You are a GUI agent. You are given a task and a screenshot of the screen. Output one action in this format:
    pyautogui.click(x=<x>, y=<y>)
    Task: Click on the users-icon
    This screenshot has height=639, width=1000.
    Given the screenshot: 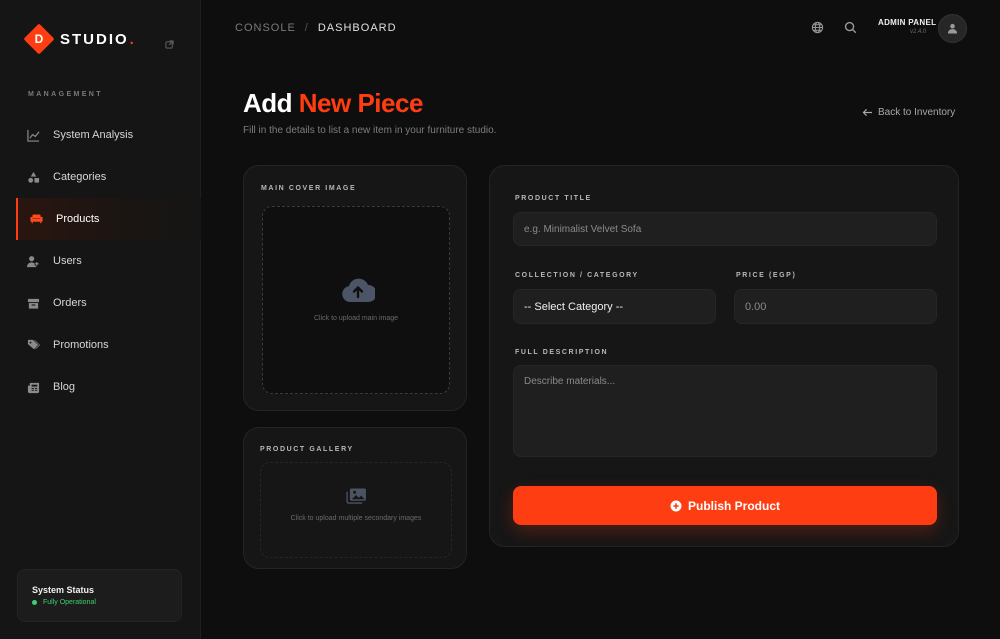 What is the action you would take?
    pyautogui.click(x=33, y=261)
    